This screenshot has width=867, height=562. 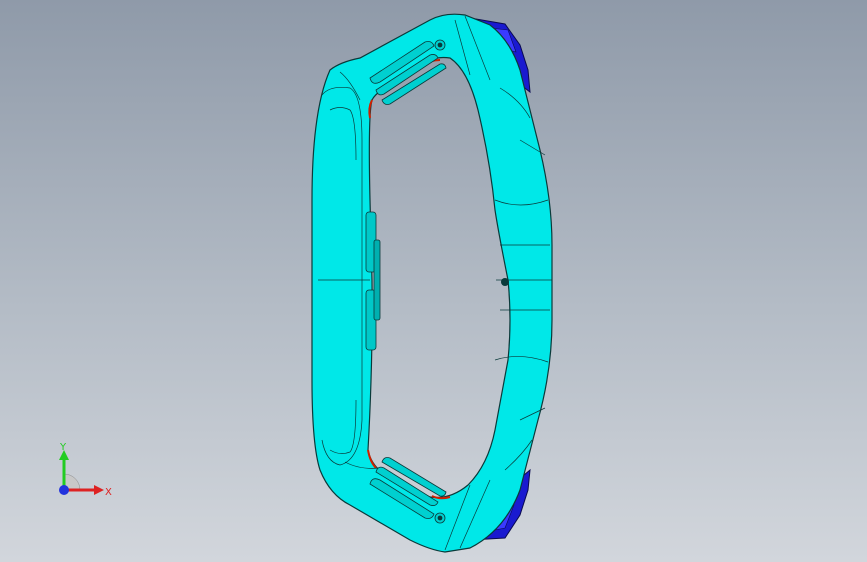 What do you see at coordinates (64, 490) in the screenshot?
I see `z-axis-dot` at bounding box center [64, 490].